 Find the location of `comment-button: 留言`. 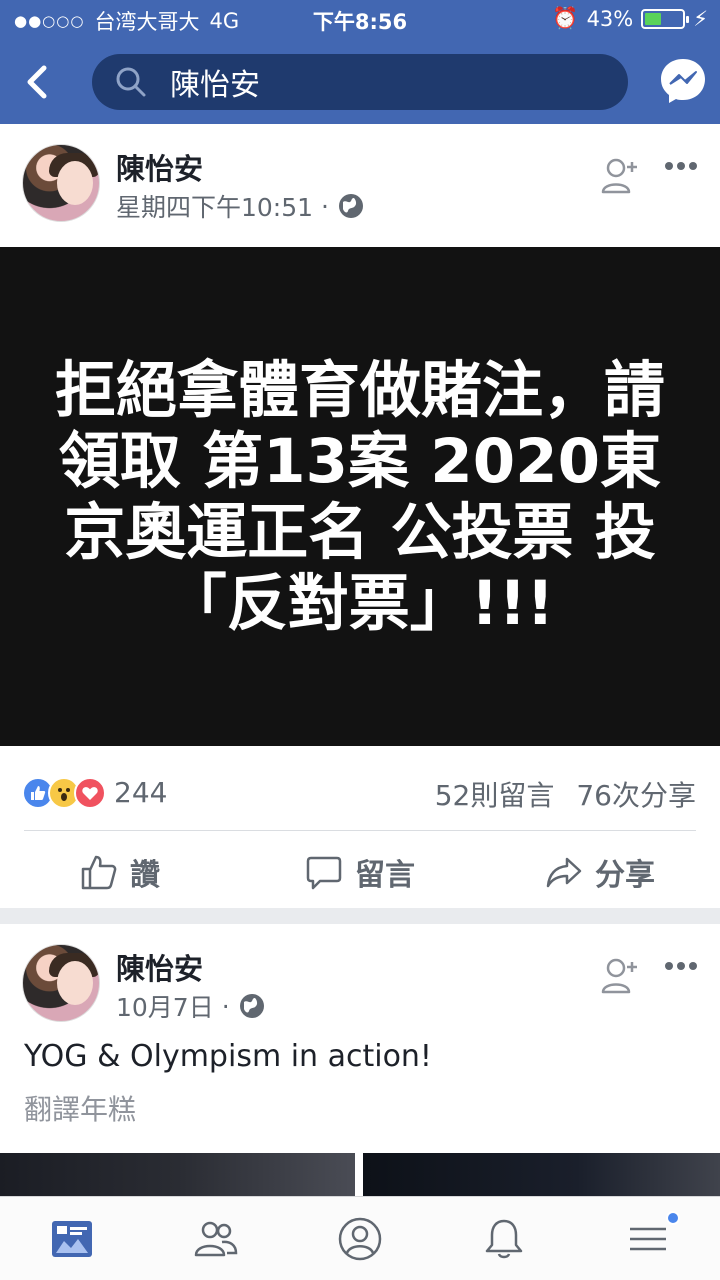

comment-button: 留言 is located at coordinates (360, 872).